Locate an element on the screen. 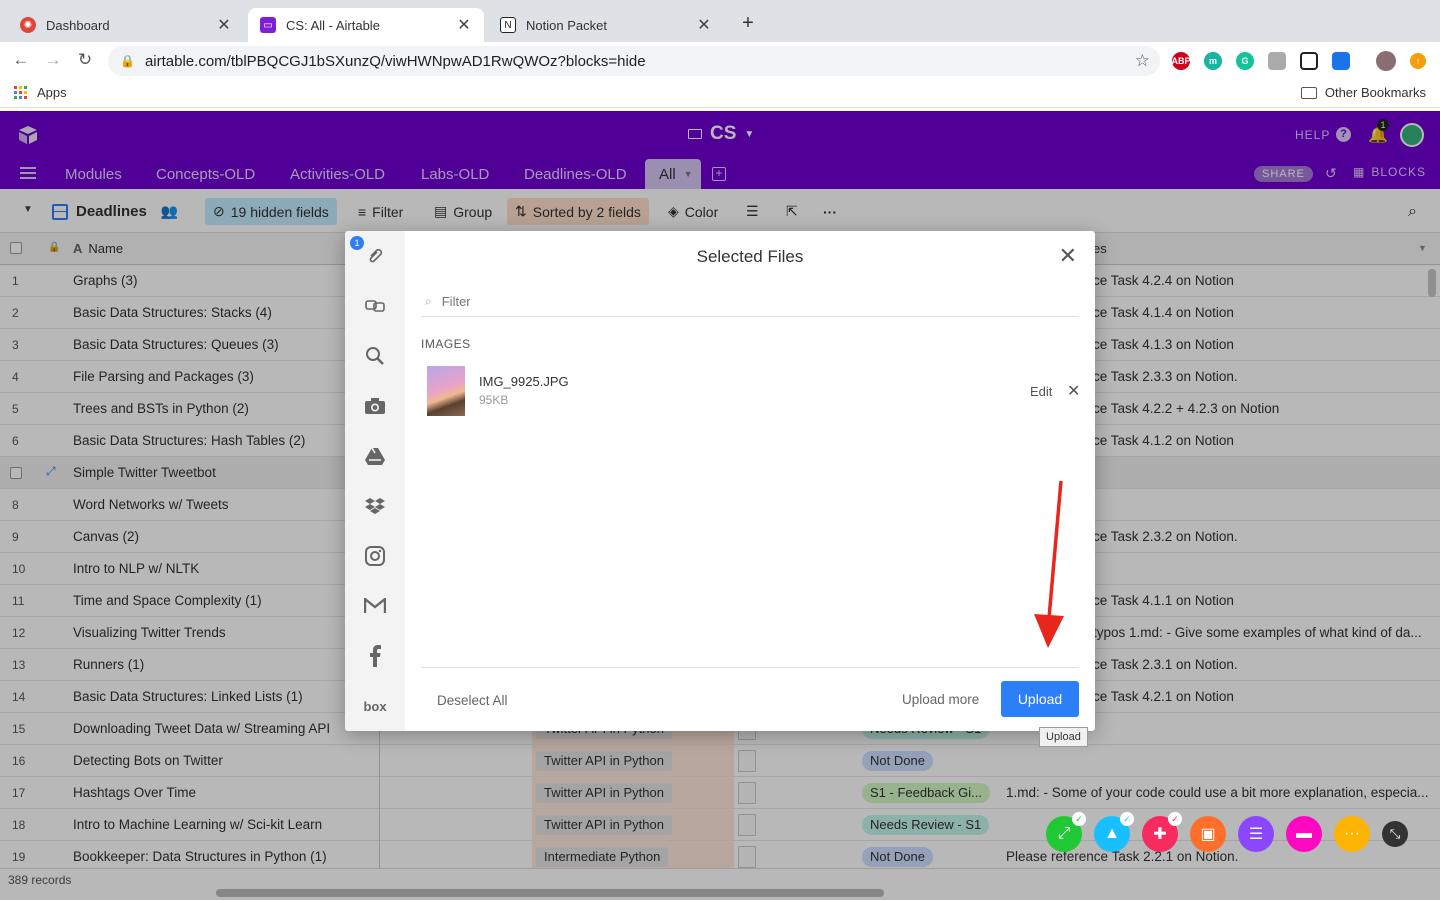 Image resolution: width=1440 pixels, height=900 pixels. comment-block-button: ▬ is located at coordinates (1304, 834).